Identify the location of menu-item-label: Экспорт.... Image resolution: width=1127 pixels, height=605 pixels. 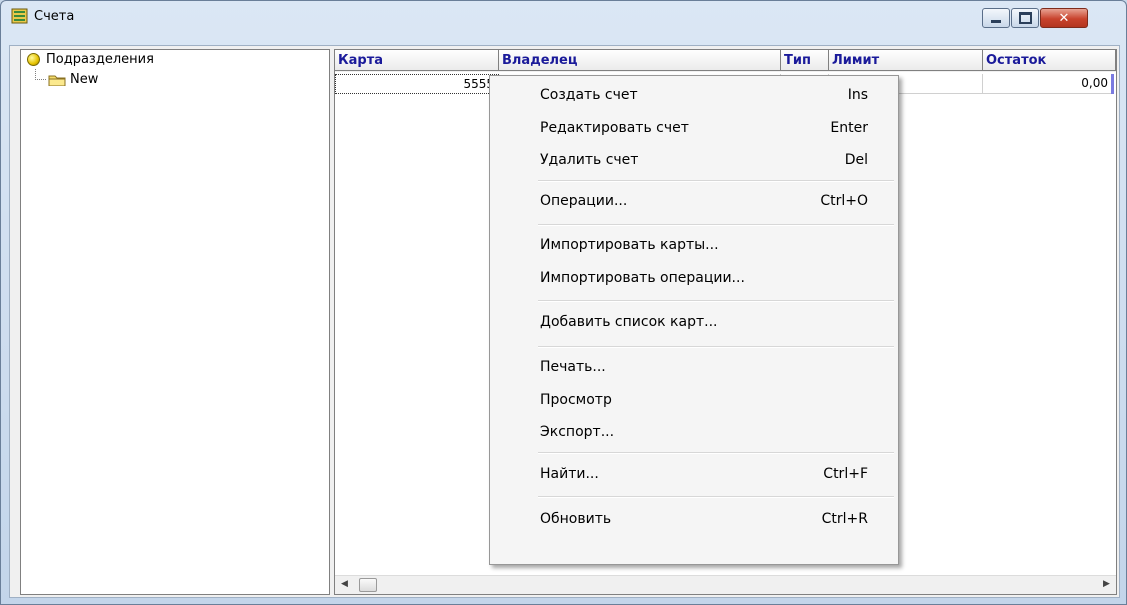
(577, 432).